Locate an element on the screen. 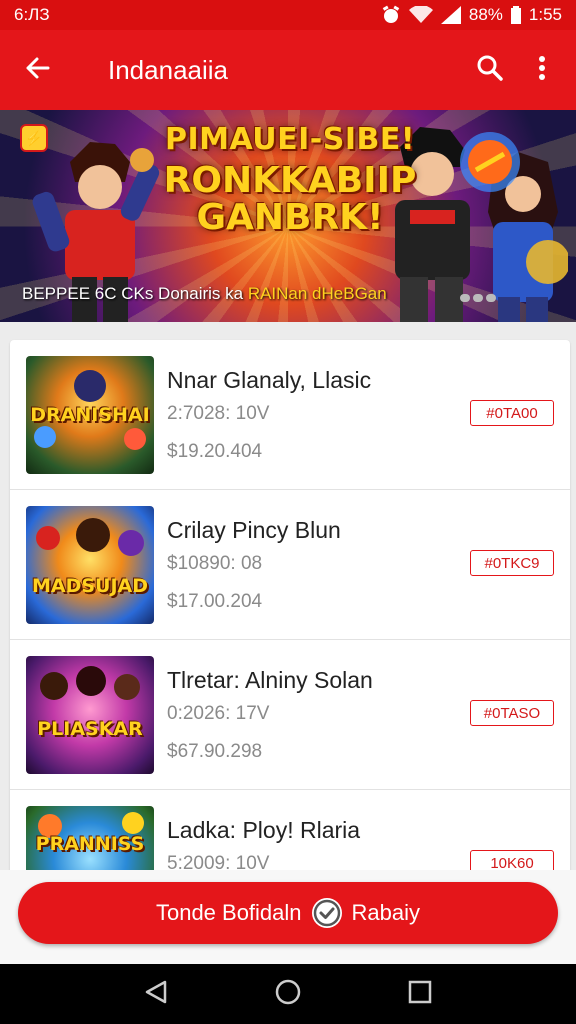  game-meta-line: 2:7028: 10V is located at coordinates (218, 413).